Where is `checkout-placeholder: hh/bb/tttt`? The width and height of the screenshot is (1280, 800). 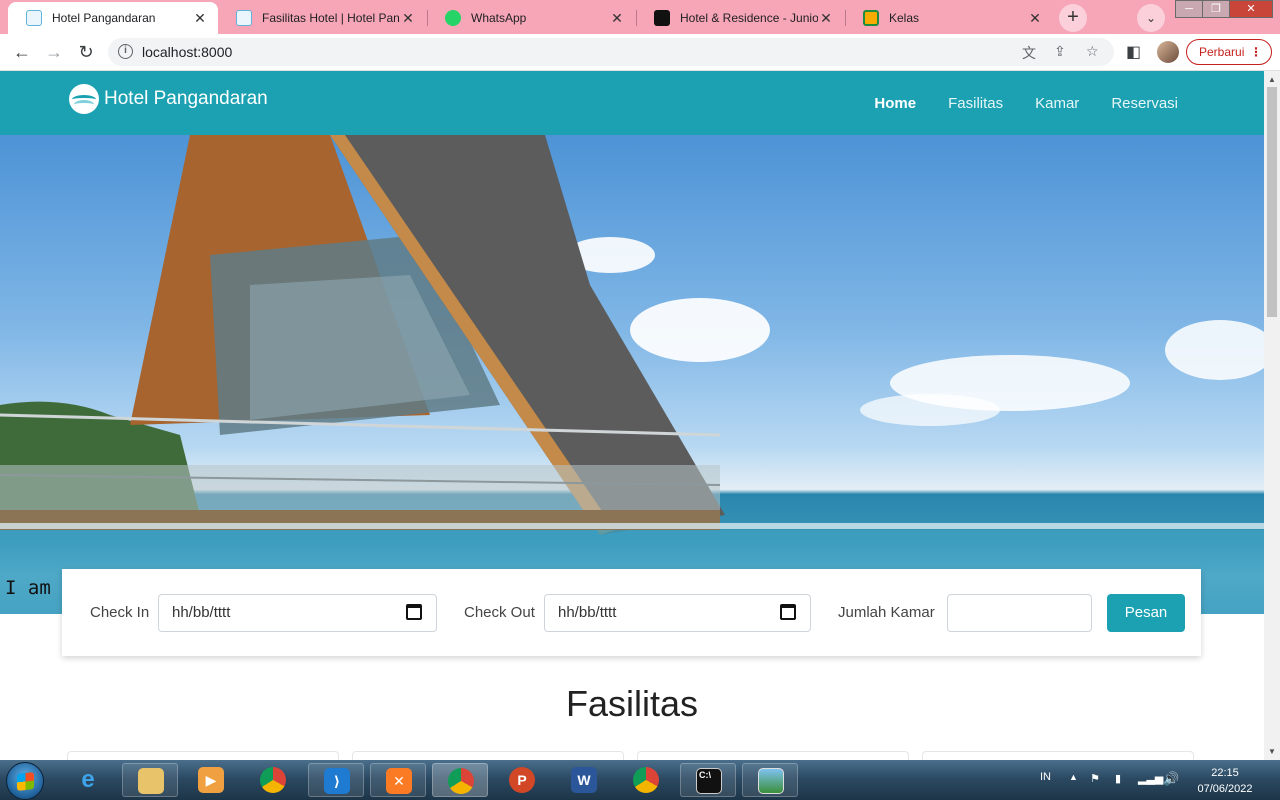
checkout-placeholder: hh/bb/tttt is located at coordinates (587, 612).